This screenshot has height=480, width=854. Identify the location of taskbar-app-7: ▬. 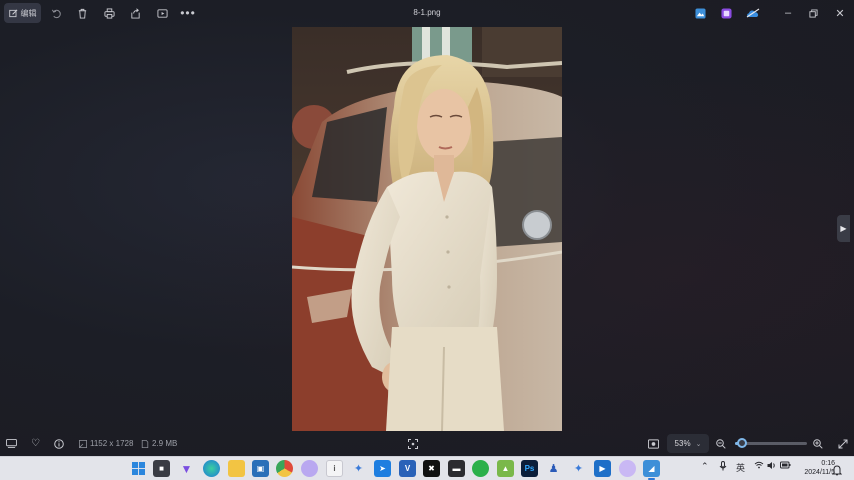
(456, 468).